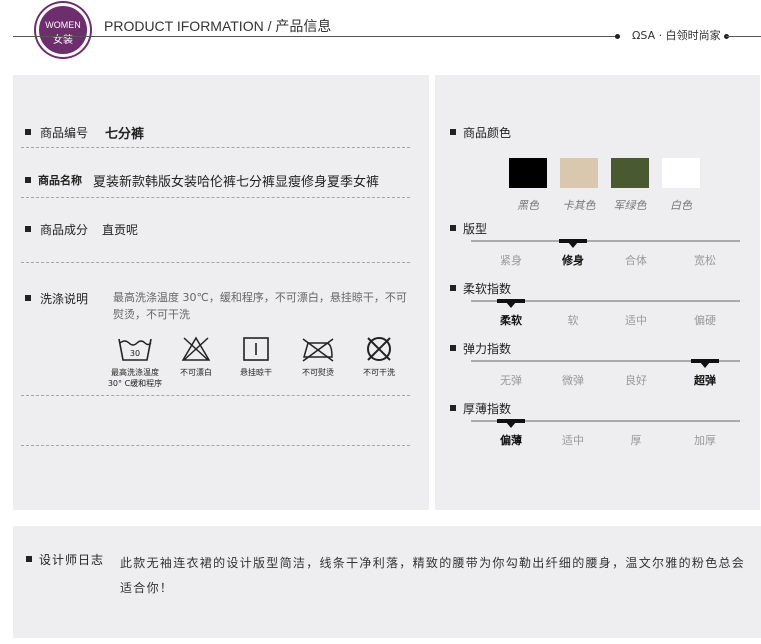 This screenshot has height=644, width=761. What do you see at coordinates (636, 440) in the screenshot?
I see `scale-option: 厚` at bounding box center [636, 440].